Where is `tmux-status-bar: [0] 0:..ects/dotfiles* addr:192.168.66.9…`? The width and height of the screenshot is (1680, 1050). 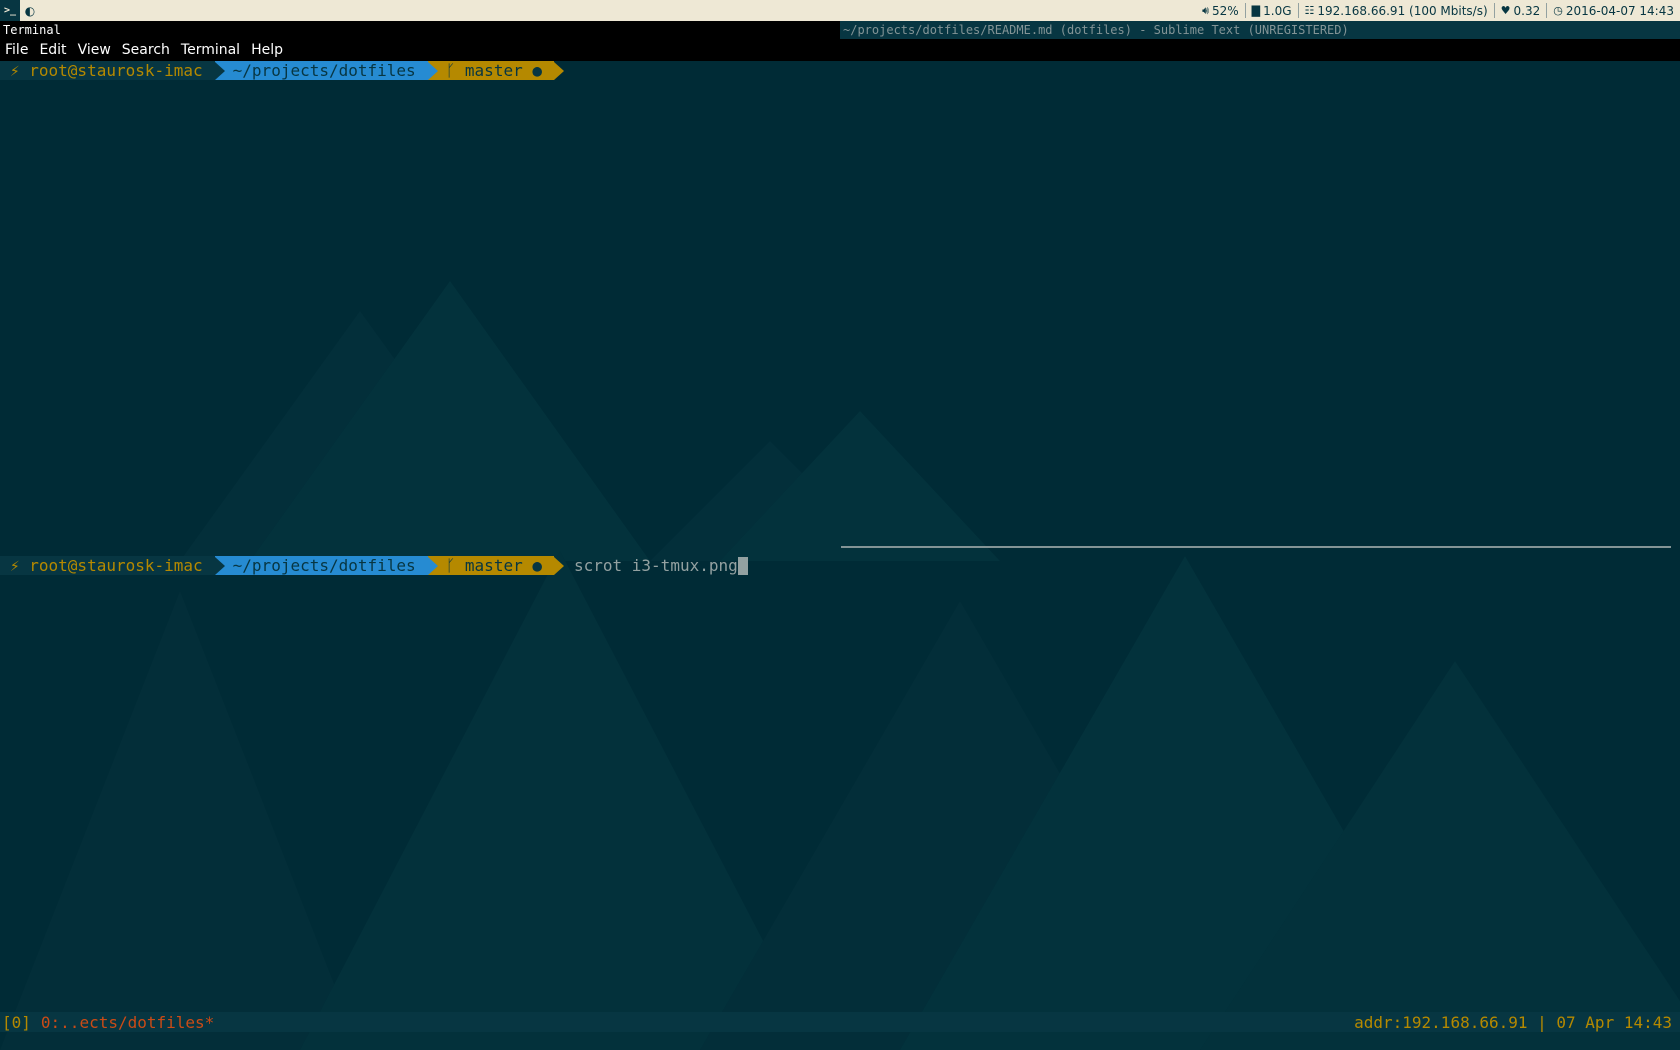
tmux-status-bar: [0] 0:..ects/dotfiles* addr:192.168.66.9… is located at coordinates (840, 1022).